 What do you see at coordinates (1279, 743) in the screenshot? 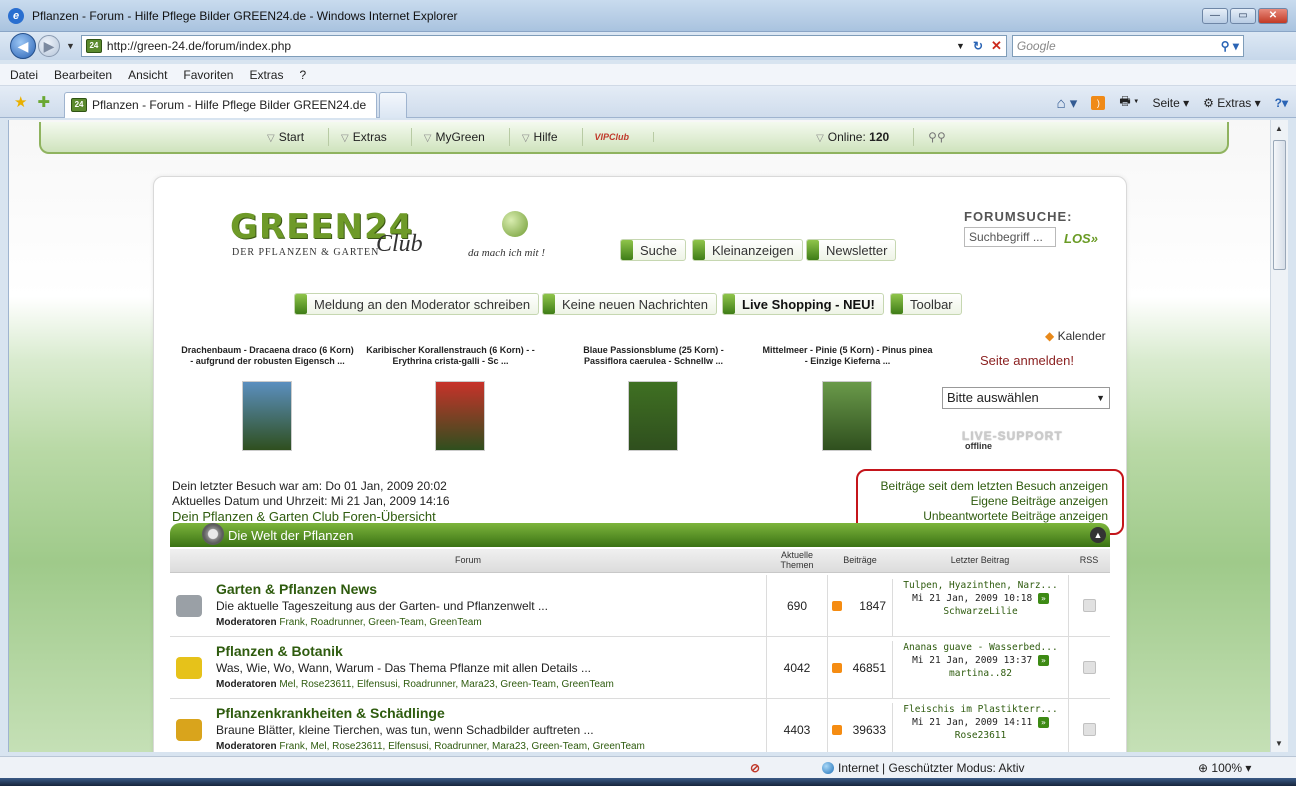
I see `scroll-down-icon: ▼` at bounding box center [1279, 743].